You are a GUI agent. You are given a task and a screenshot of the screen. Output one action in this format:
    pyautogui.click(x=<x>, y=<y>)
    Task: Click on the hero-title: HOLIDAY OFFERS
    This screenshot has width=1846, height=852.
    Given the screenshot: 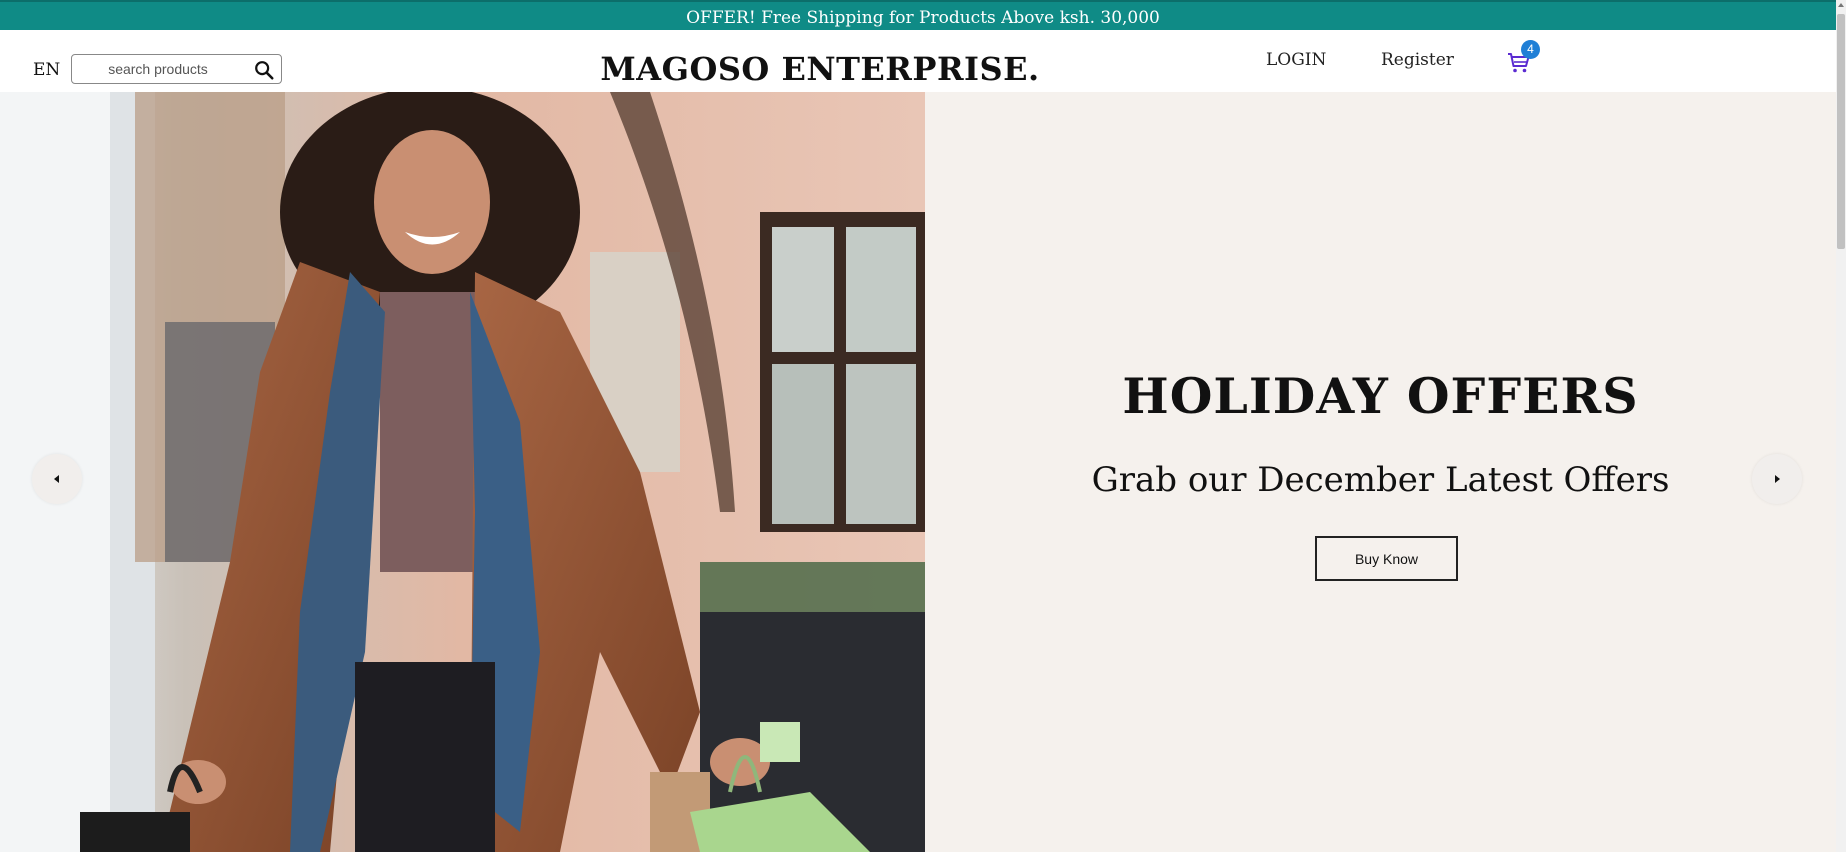 What is the action you would take?
    pyautogui.click(x=1380, y=396)
    